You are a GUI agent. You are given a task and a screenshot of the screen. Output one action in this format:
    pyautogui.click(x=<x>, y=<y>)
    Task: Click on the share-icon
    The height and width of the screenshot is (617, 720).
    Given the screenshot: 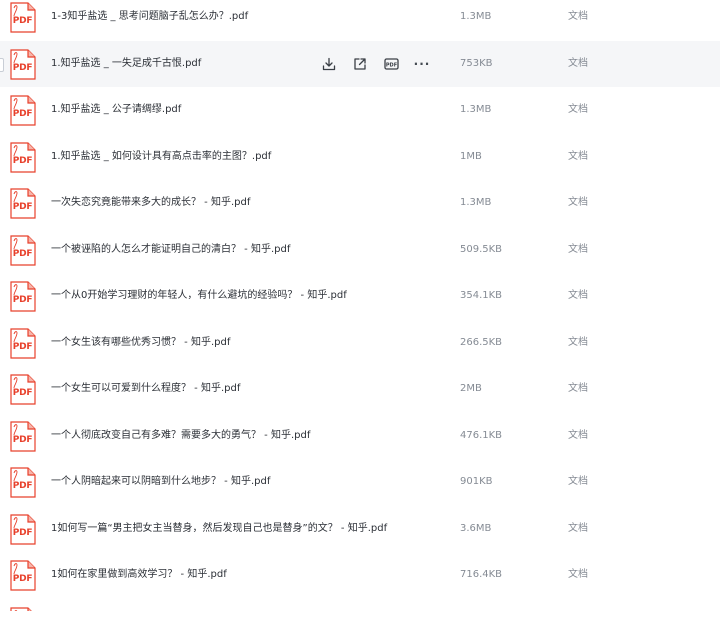 What is the action you would take?
    pyautogui.click(x=360, y=64)
    